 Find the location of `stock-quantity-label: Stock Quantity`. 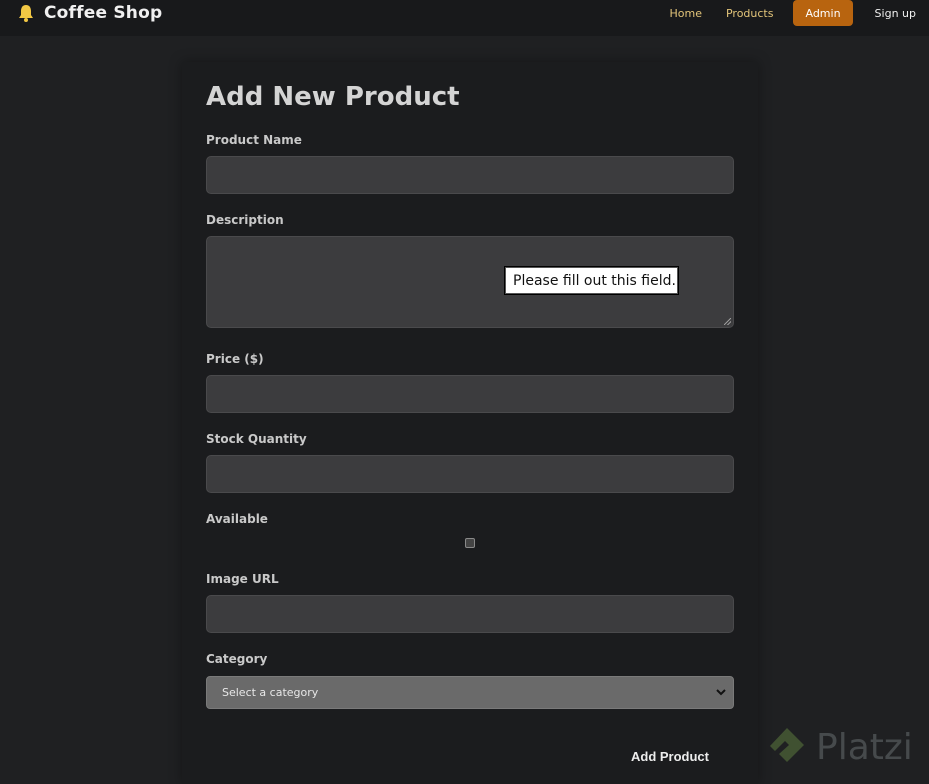

stock-quantity-label: Stock Quantity is located at coordinates (256, 439).